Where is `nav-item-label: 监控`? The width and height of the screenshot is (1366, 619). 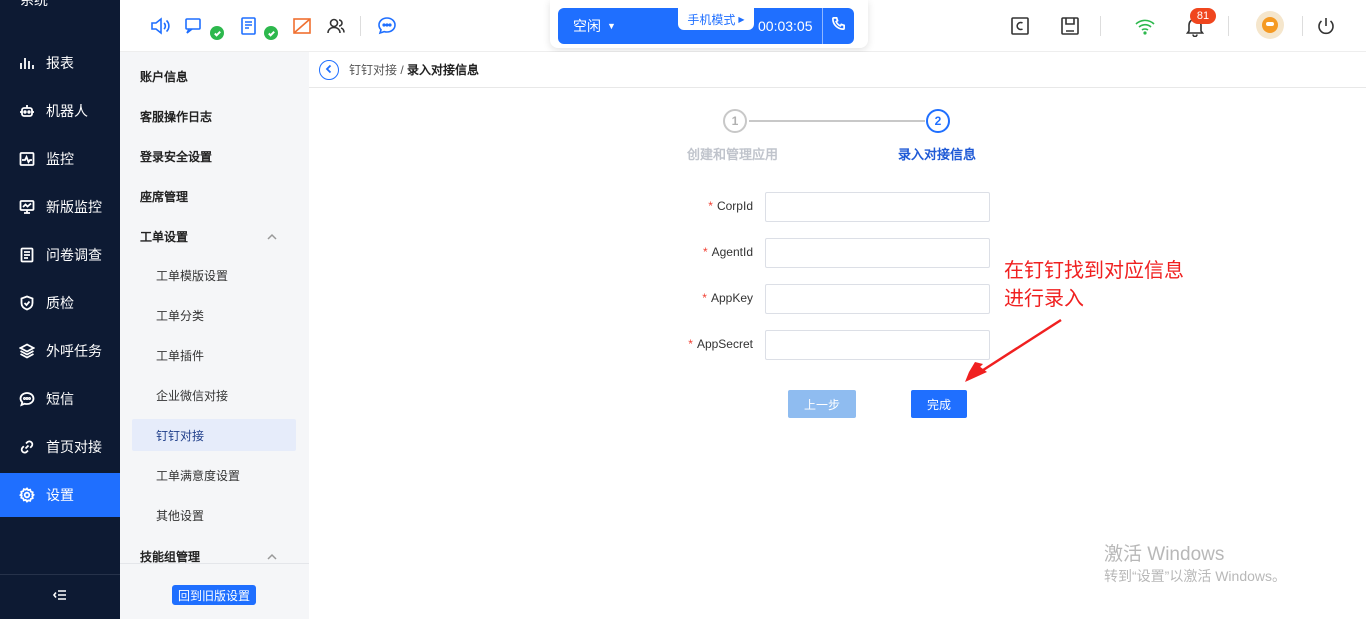
nav-item-label: 监控 is located at coordinates (60, 159).